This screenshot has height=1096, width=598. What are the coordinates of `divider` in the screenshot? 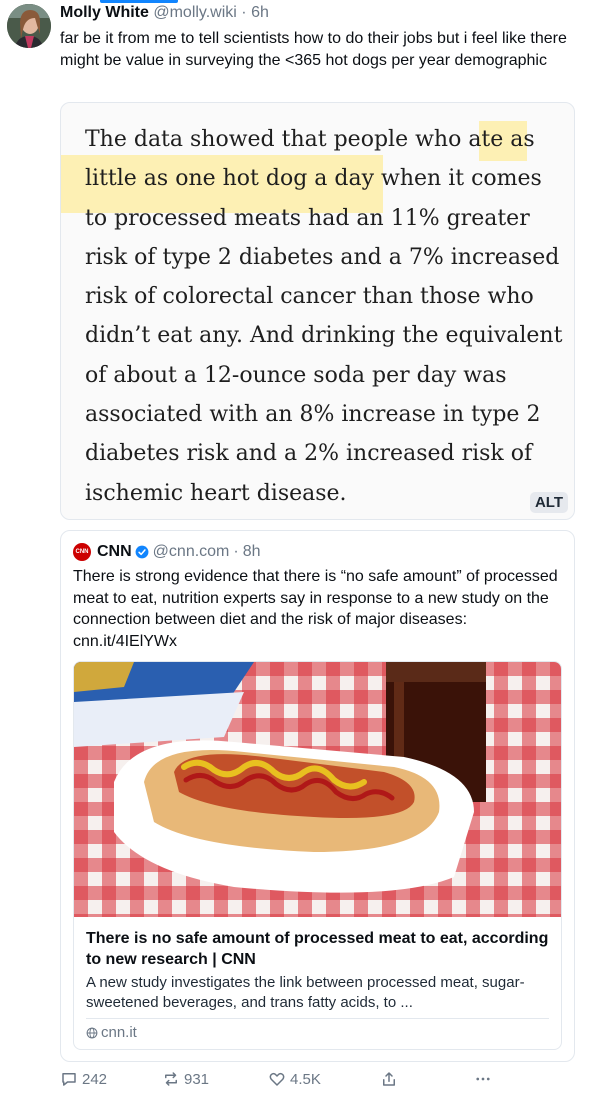 It's located at (317, 1018).